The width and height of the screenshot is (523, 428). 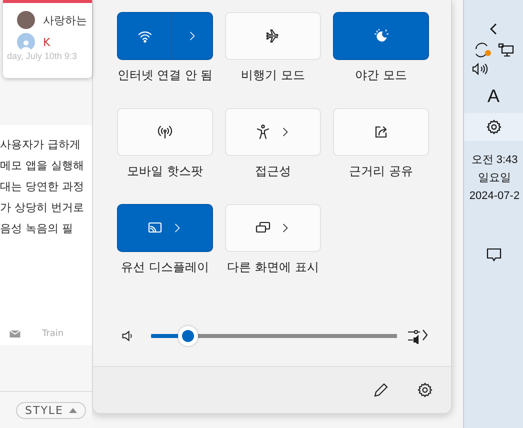 What do you see at coordinates (273, 36) in the screenshot?
I see `airplane-icon` at bounding box center [273, 36].